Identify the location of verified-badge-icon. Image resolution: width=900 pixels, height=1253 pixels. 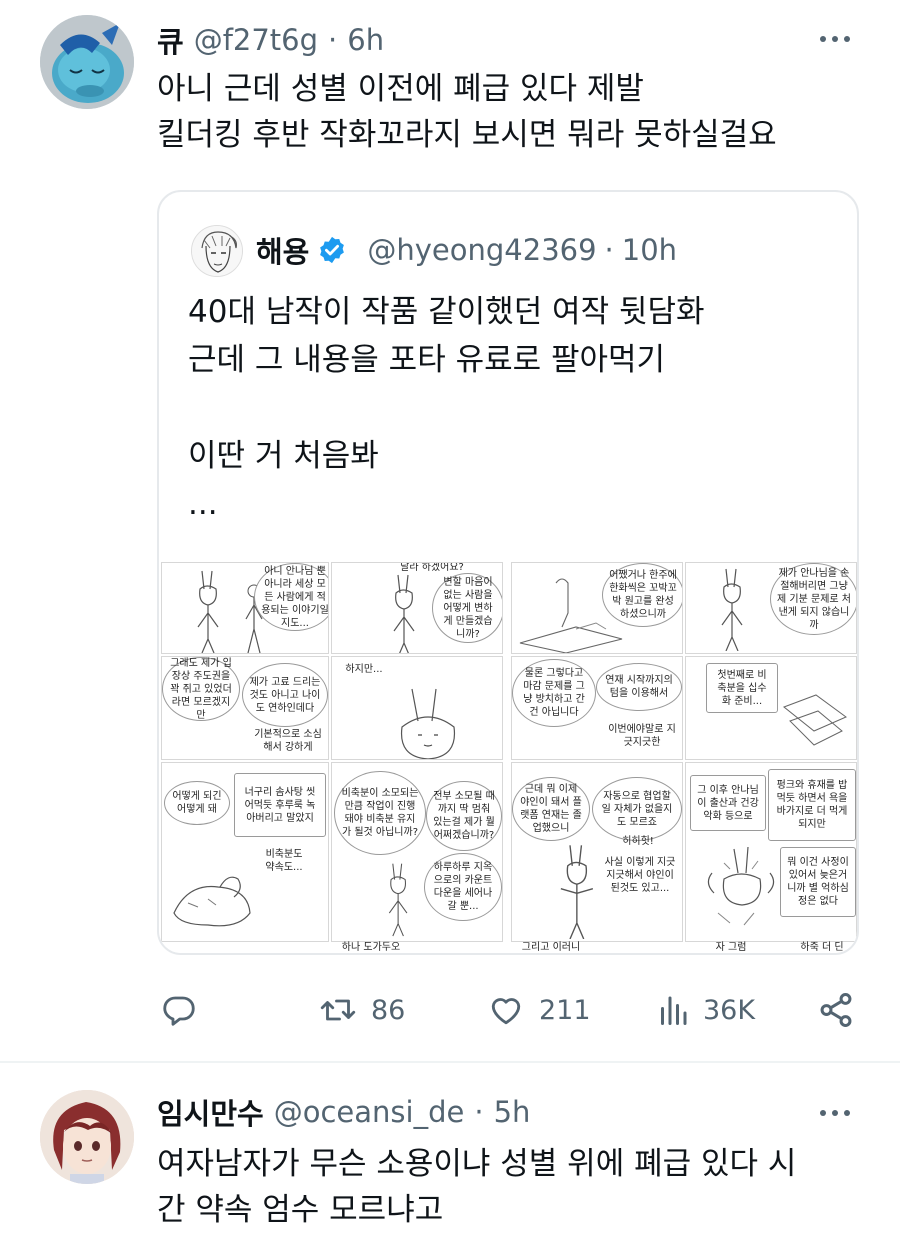
(332, 250).